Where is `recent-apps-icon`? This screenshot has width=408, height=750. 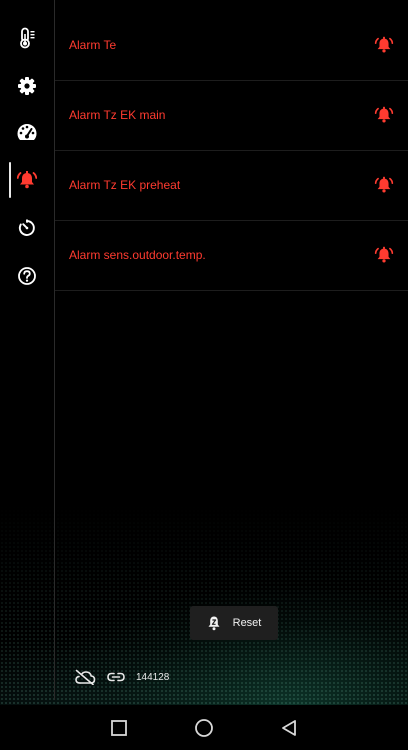
recent-apps-icon is located at coordinates (119, 728).